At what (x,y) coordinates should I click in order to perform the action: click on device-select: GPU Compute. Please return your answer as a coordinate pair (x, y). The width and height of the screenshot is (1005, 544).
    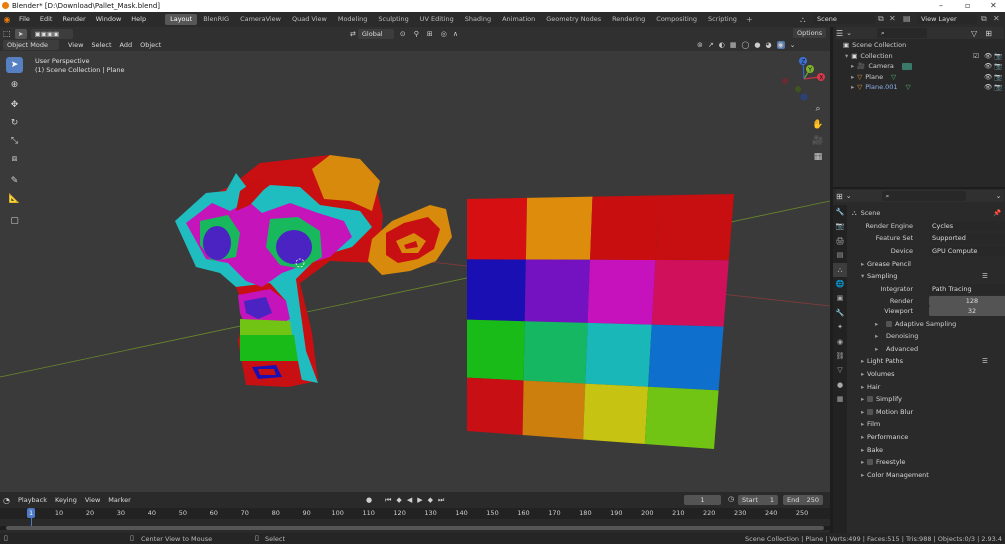
    Looking at the image, I should click on (967, 251).